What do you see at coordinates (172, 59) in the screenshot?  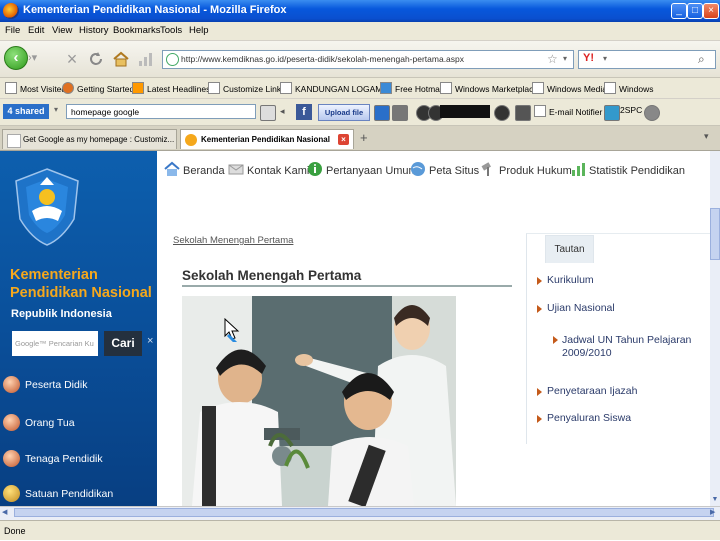 I see `site-favicon-icon` at bounding box center [172, 59].